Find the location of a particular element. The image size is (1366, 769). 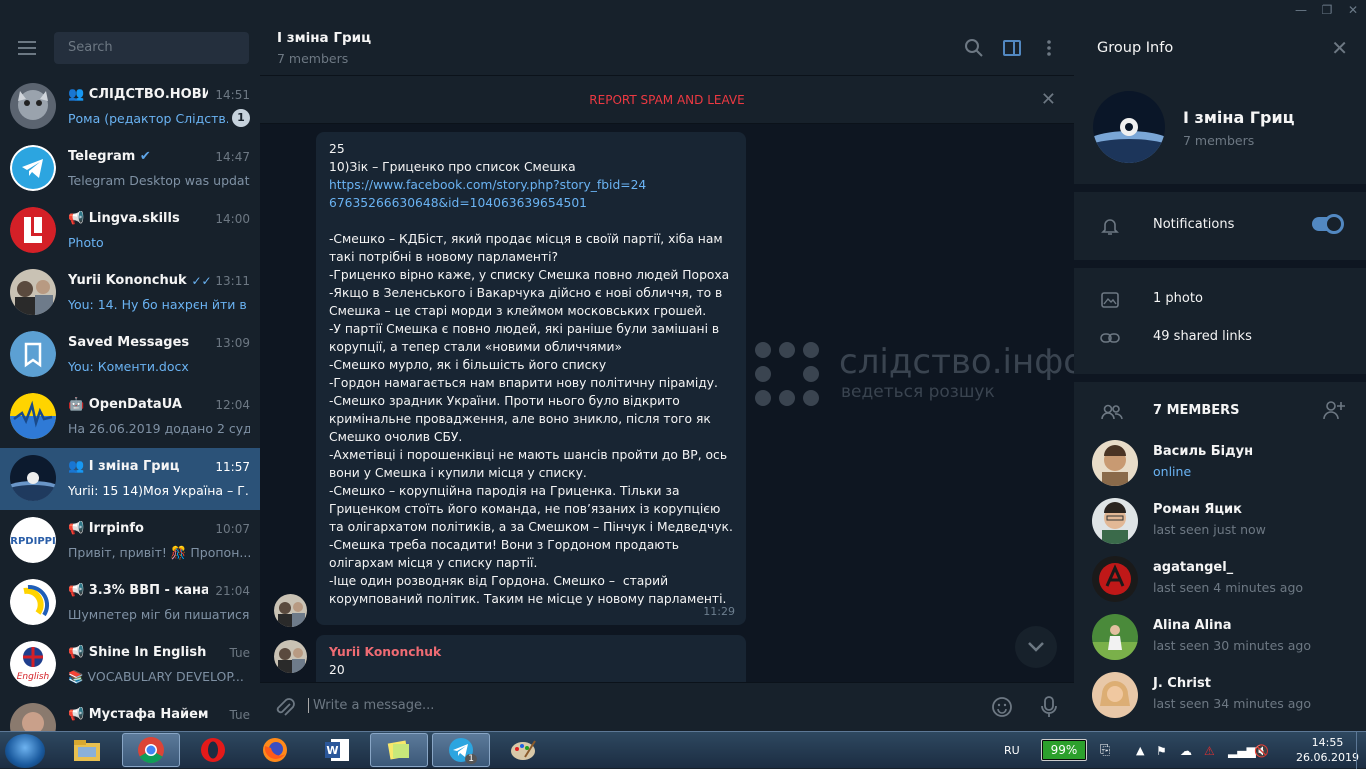

svg-text: English is located at coordinates (33, 677).